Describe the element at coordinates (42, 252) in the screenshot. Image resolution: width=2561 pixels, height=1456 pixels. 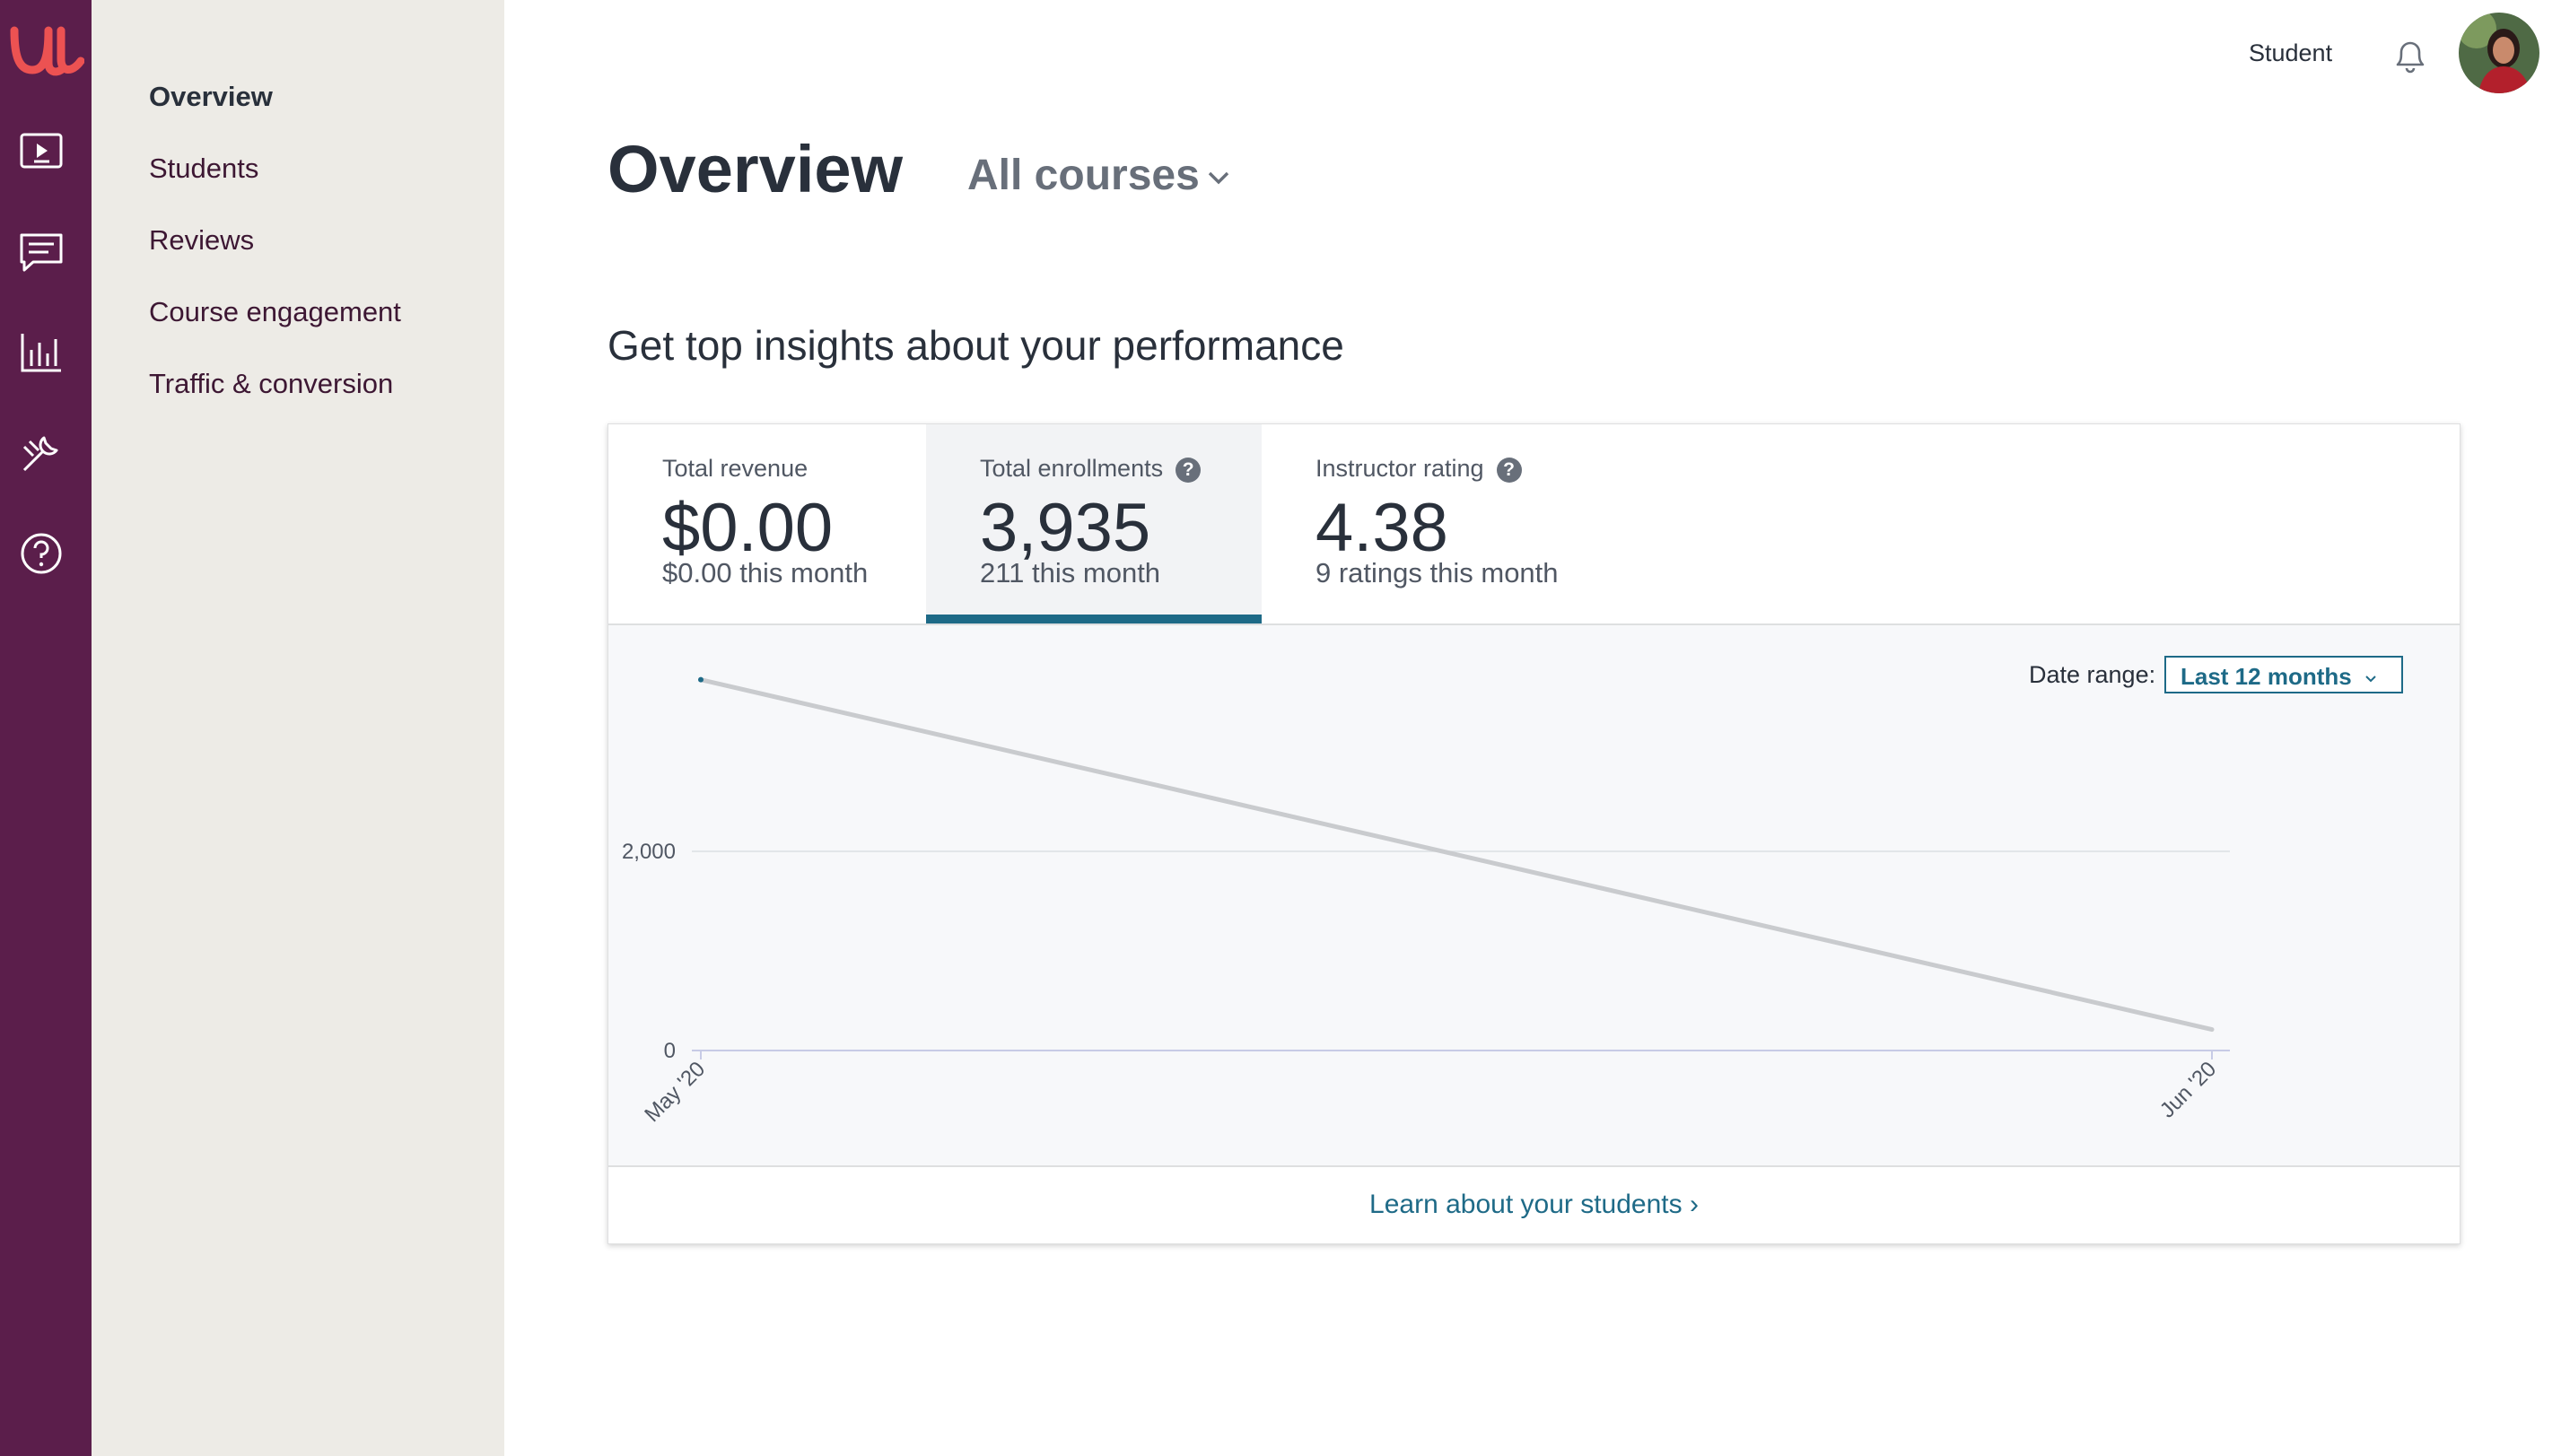
I see `chat-icon` at that location.